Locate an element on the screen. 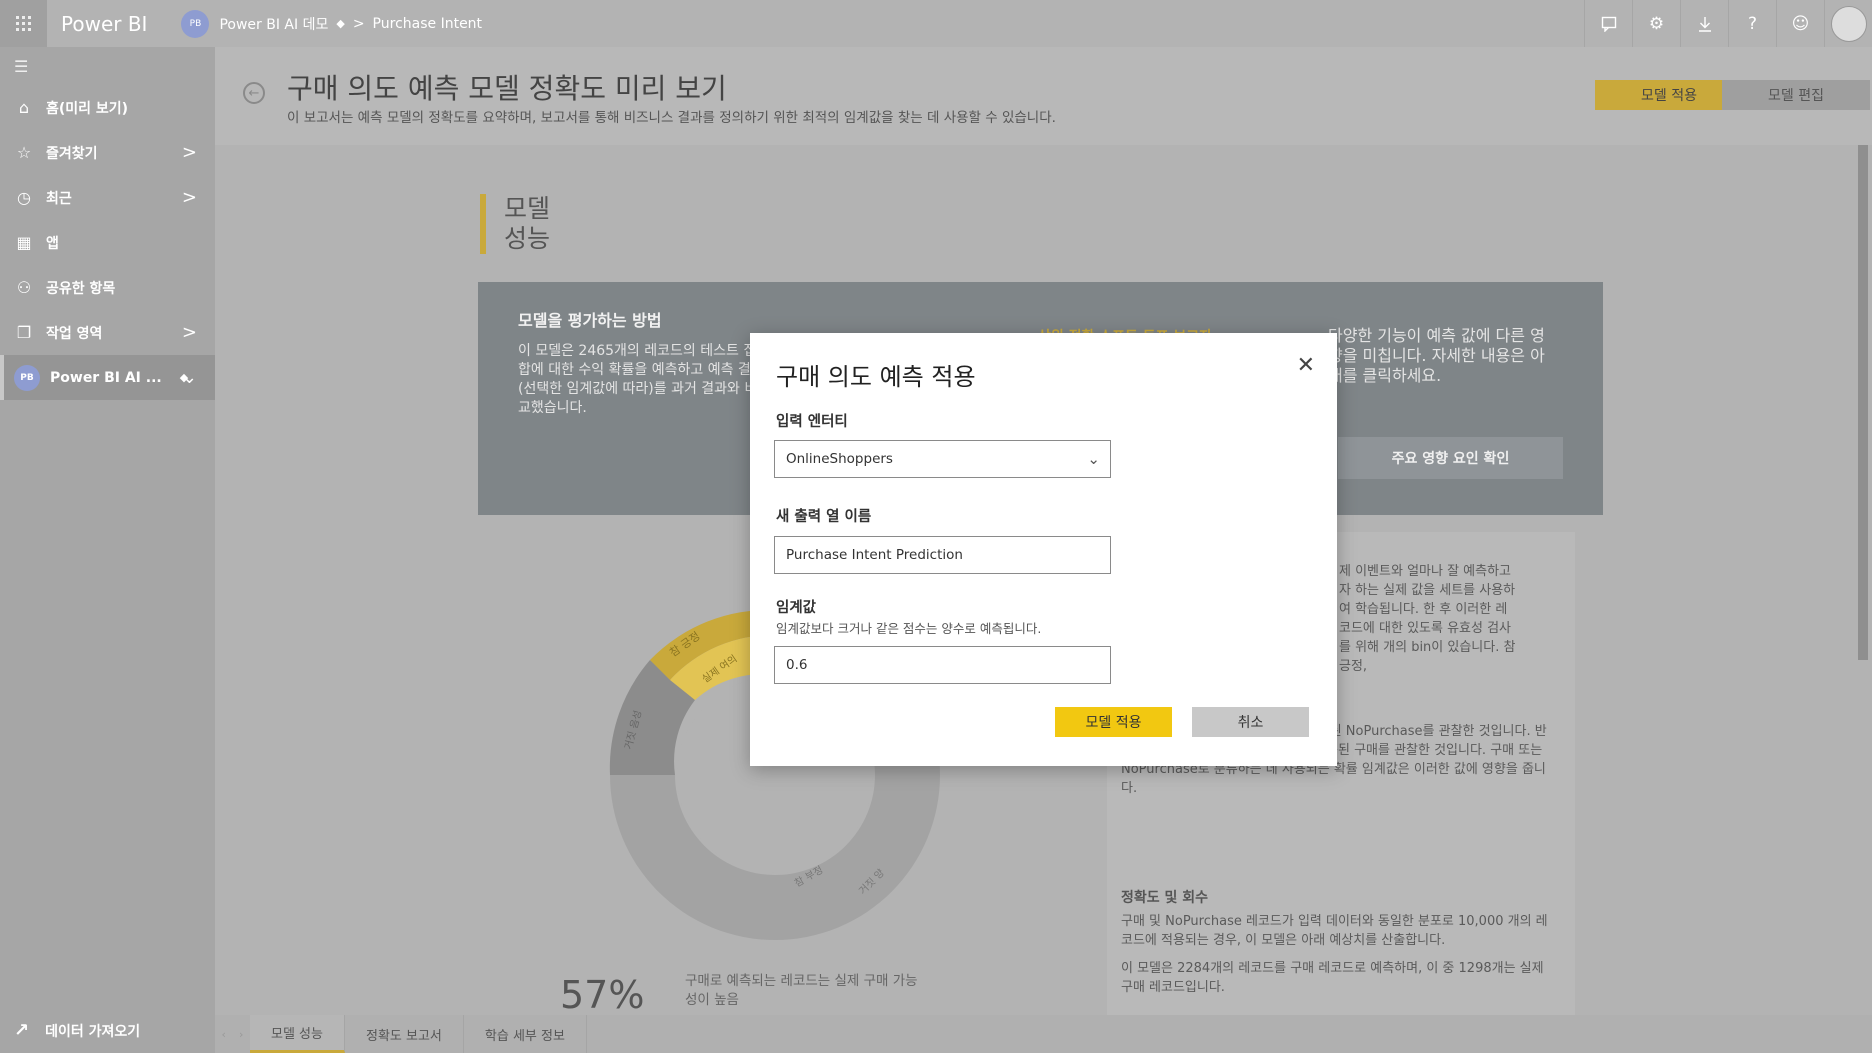  accuracy-recall-heading: 정확도 및 회수 is located at coordinates (1165, 898).